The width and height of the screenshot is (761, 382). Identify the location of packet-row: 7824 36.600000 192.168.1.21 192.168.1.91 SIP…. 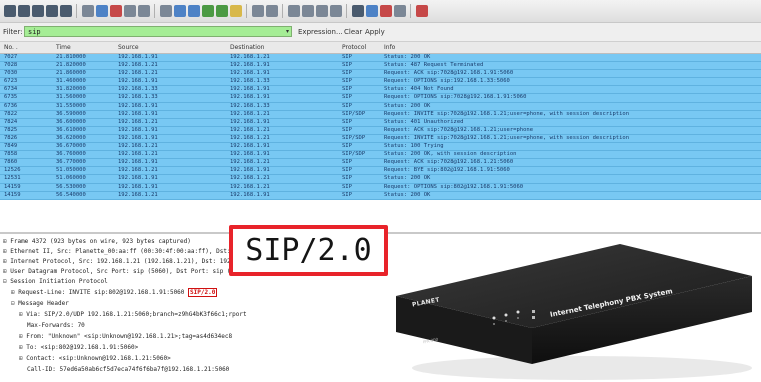
(380, 122).